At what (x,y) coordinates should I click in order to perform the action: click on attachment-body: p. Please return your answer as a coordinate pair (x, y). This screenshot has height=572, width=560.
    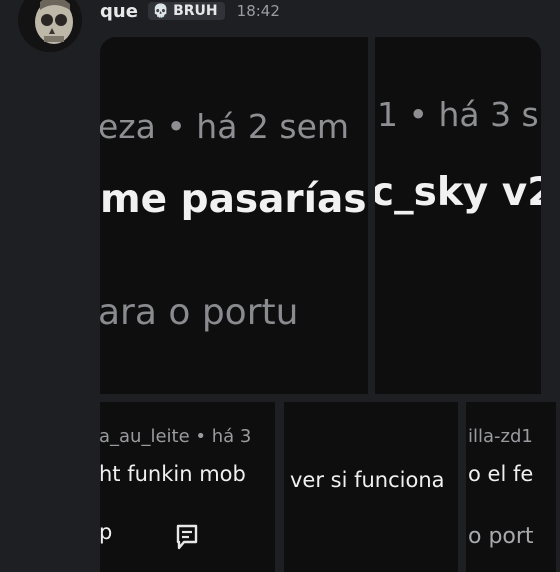
    Looking at the image, I should click on (106, 532).